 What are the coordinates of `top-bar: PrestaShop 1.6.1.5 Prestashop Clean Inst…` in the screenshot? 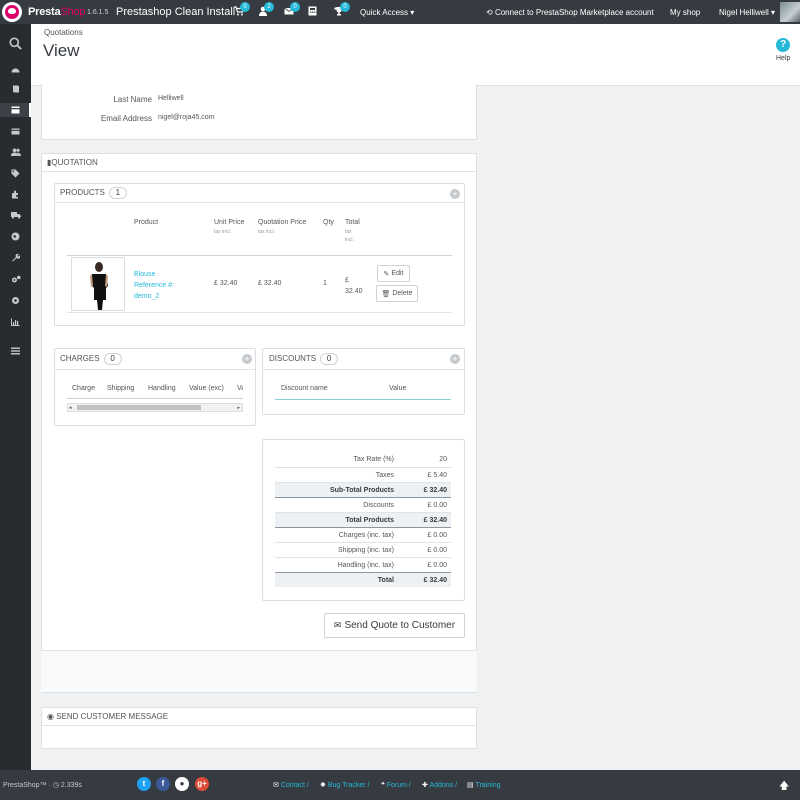 It's located at (400, 12).